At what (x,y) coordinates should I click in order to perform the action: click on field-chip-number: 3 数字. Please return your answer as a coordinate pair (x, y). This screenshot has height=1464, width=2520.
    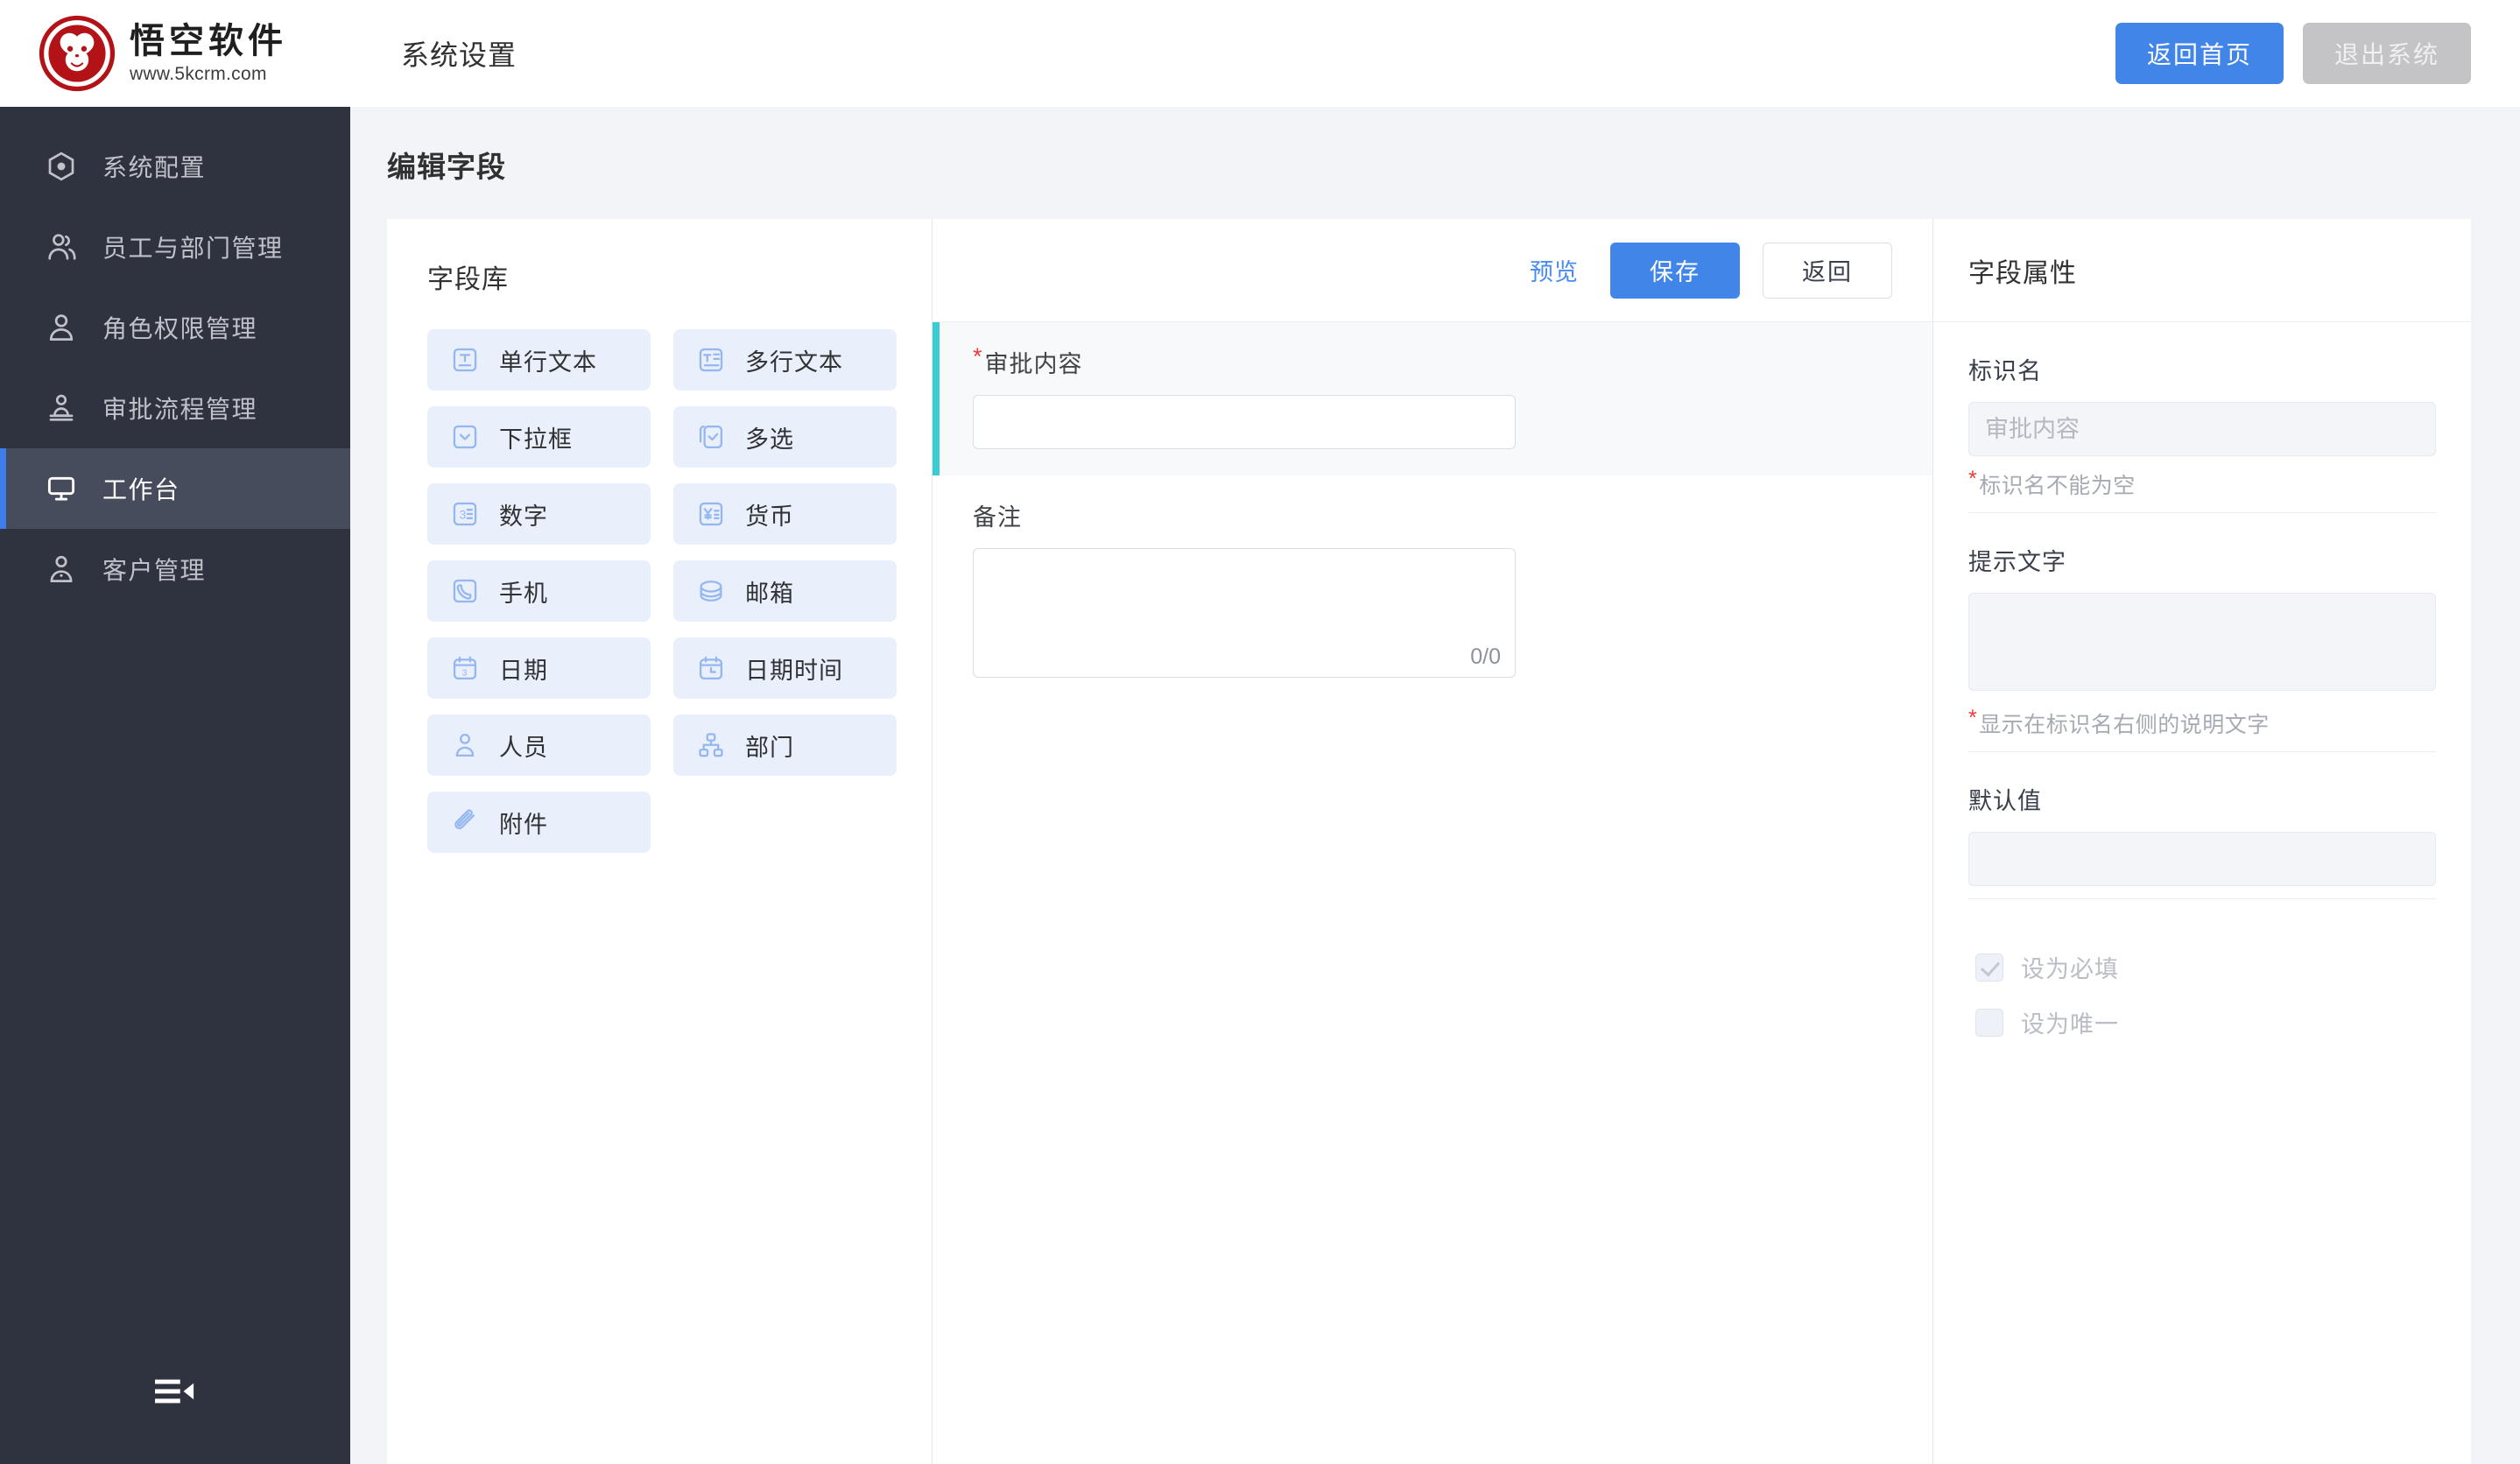
    Looking at the image, I should click on (539, 514).